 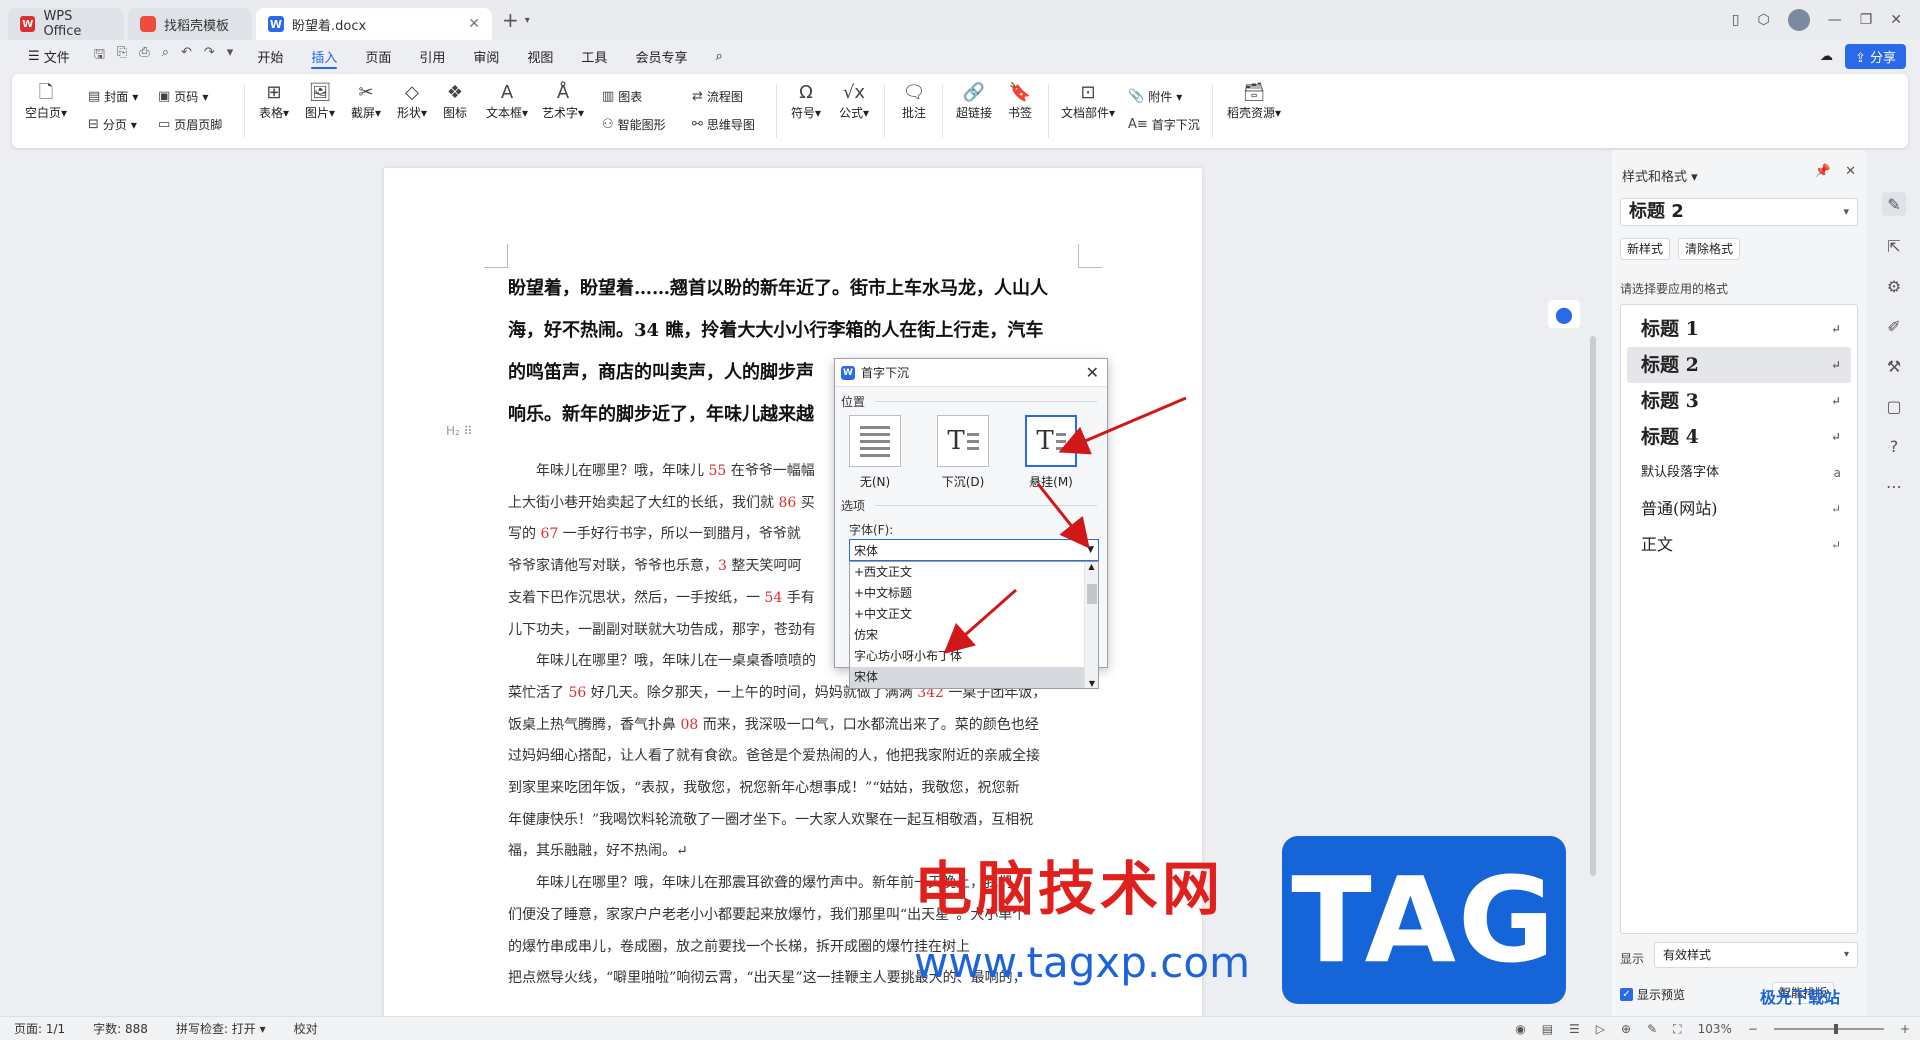 What do you see at coordinates (1894, 204) in the screenshot?
I see `pen-style-icon: ✎` at bounding box center [1894, 204].